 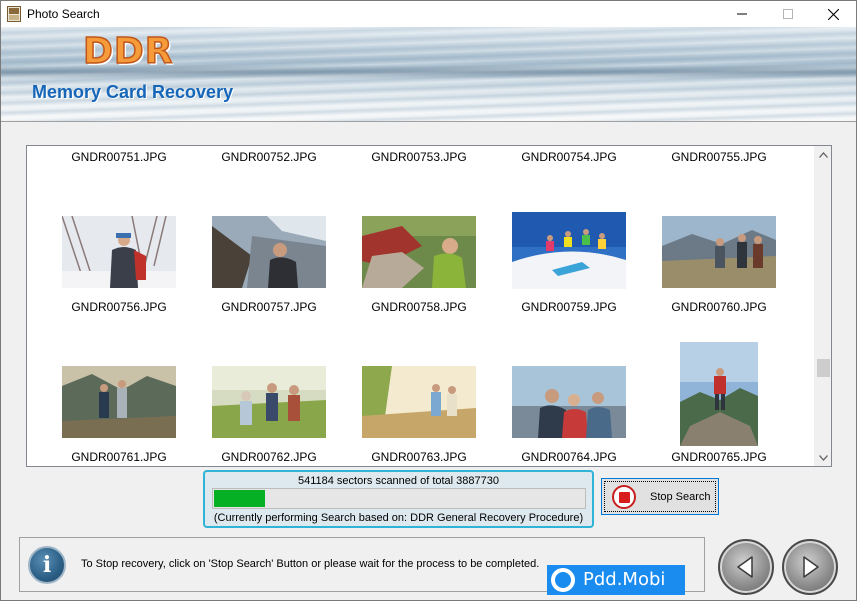 What do you see at coordinates (47, 565) in the screenshot?
I see `info-icon: i` at bounding box center [47, 565].